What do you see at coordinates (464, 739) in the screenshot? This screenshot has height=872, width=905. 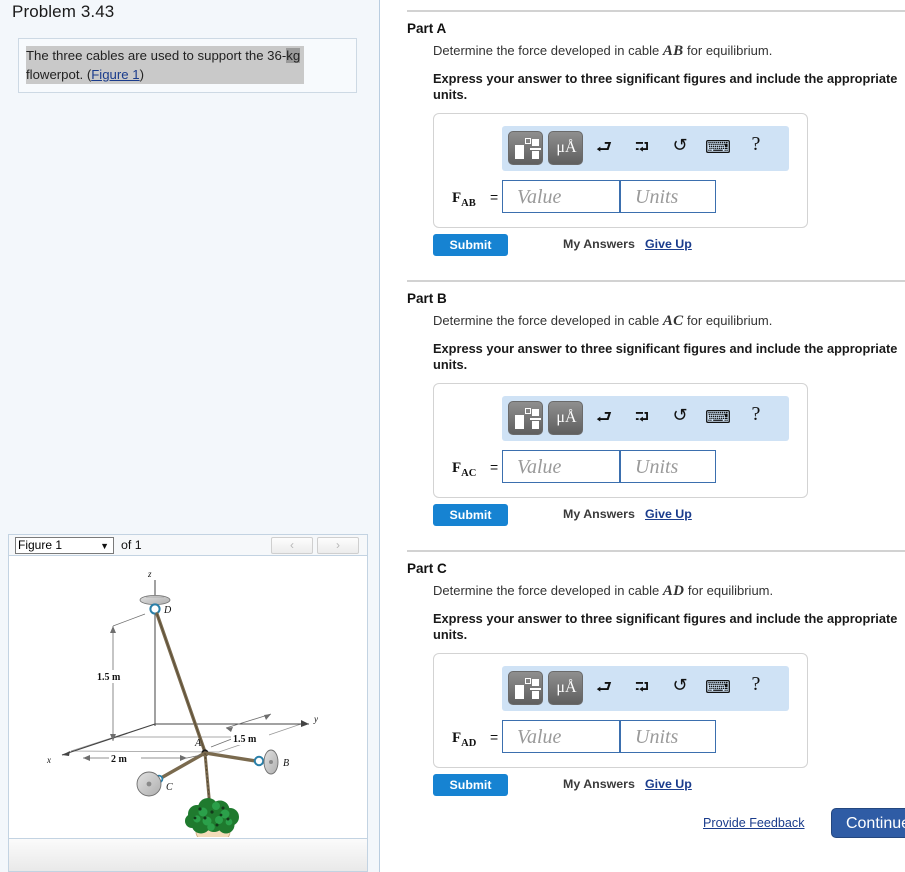 I see `part-c-variable-label: FAD` at bounding box center [464, 739].